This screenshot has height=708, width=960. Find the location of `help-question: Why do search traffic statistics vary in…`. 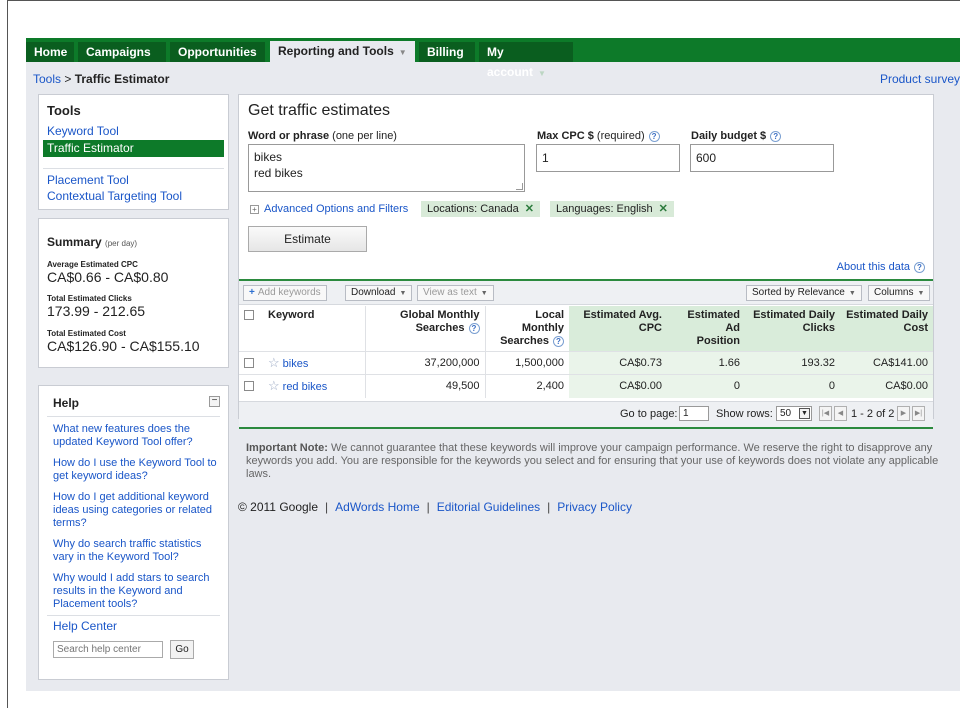

help-question: Why do search traffic statistics vary in… is located at coordinates (138, 551).